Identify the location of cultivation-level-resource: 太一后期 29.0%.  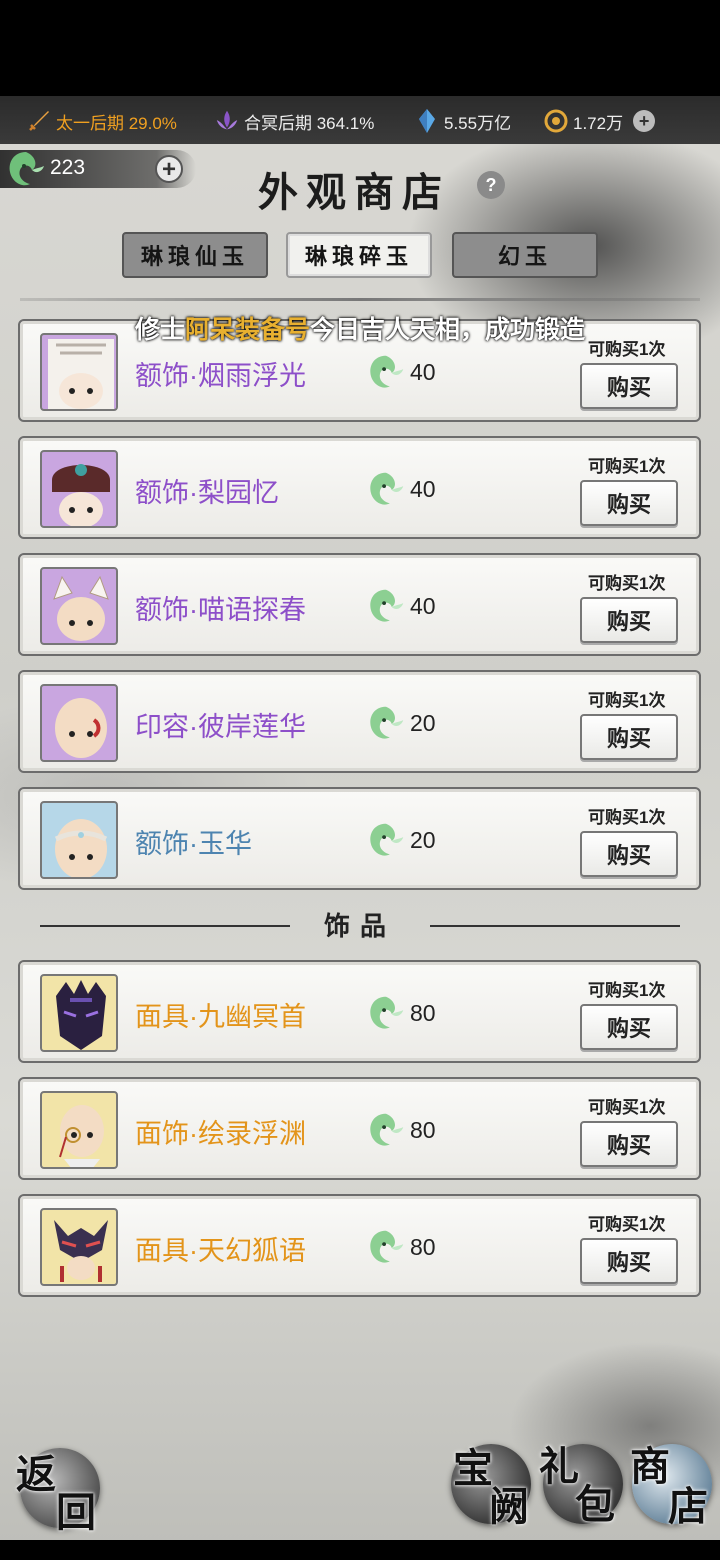
(101, 121).